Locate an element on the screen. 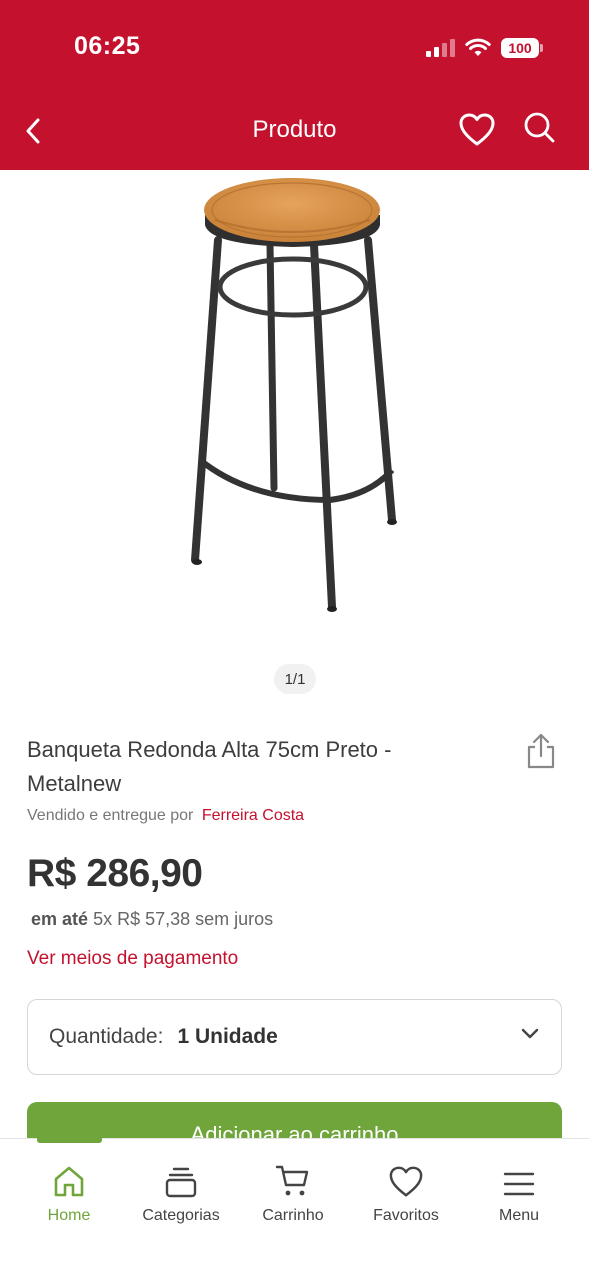 Image resolution: width=589 pixels, height=1280 pixels. nav-label-menu: Menu is located at coordinates (519, 1215).